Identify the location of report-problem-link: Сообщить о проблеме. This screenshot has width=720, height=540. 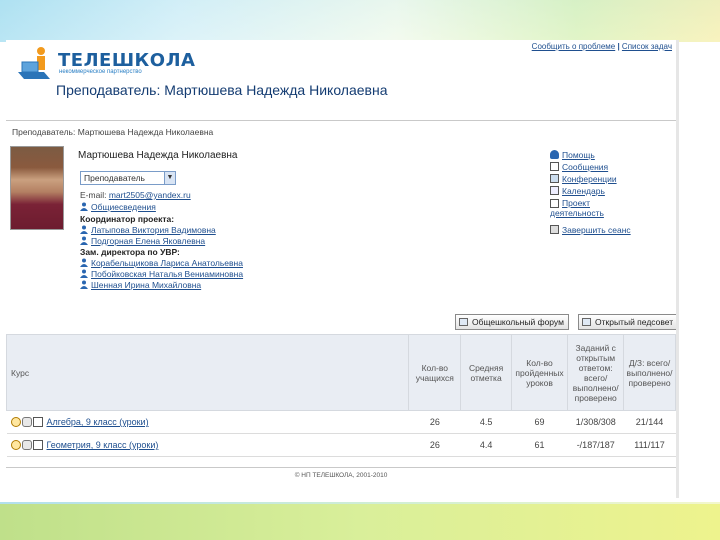
(574, 46).